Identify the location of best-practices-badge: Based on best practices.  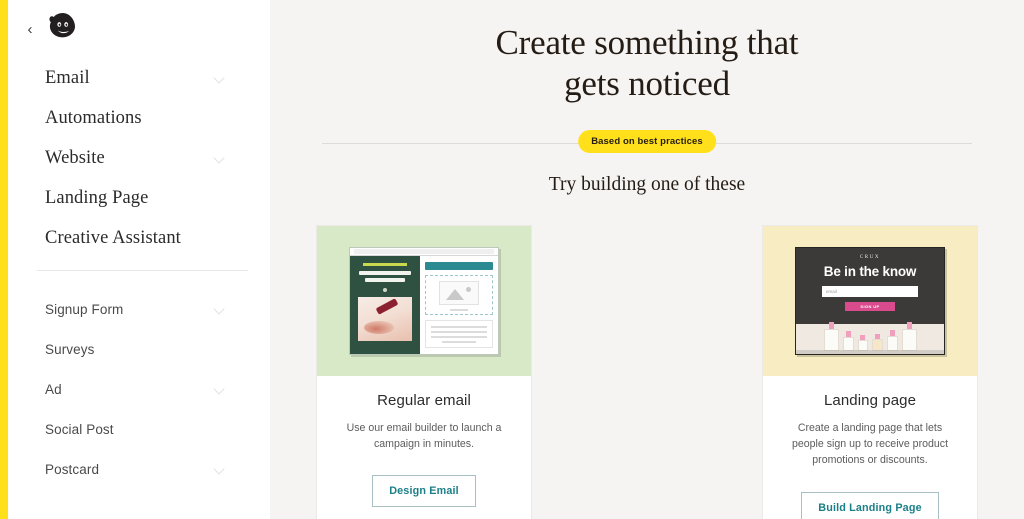
(647, 141).